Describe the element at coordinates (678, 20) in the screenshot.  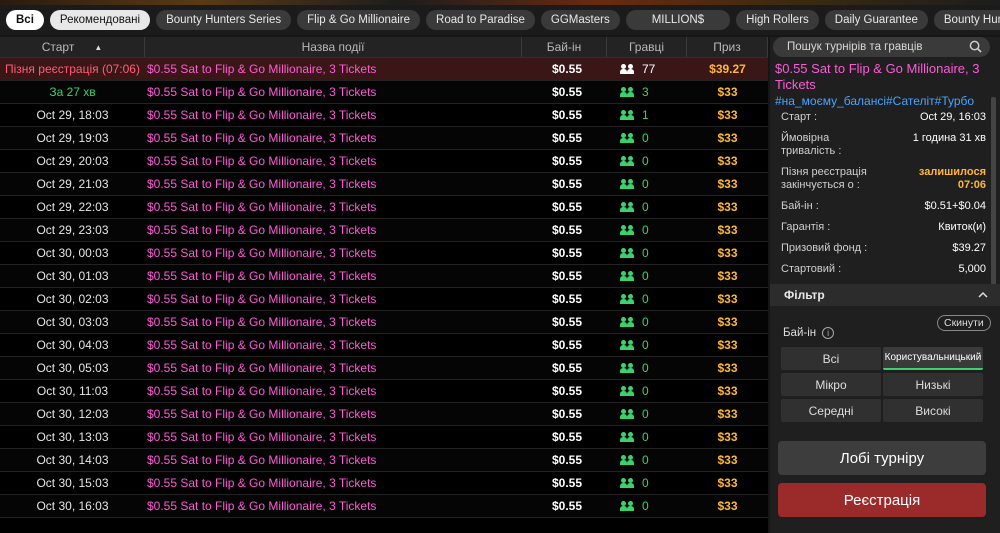
I see `filter-pill-millions: MILLION$` at that location.